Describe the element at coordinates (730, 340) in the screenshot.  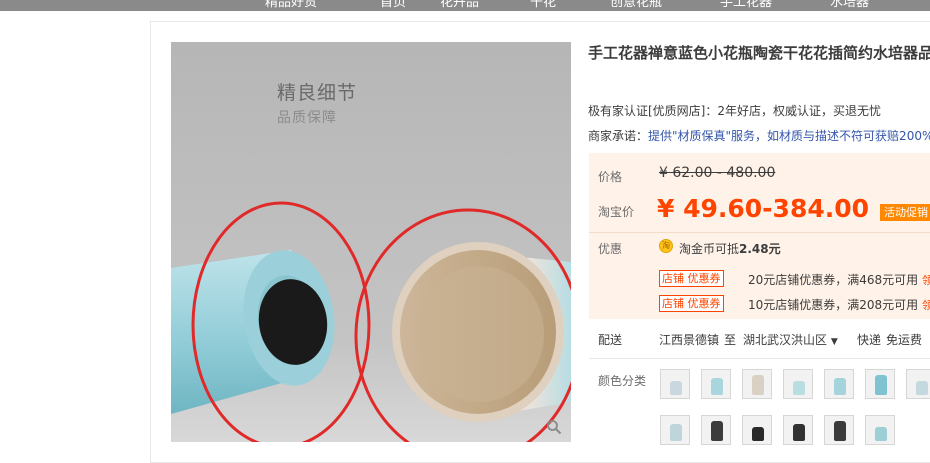
I see `ship-to-word: 至` at that location.